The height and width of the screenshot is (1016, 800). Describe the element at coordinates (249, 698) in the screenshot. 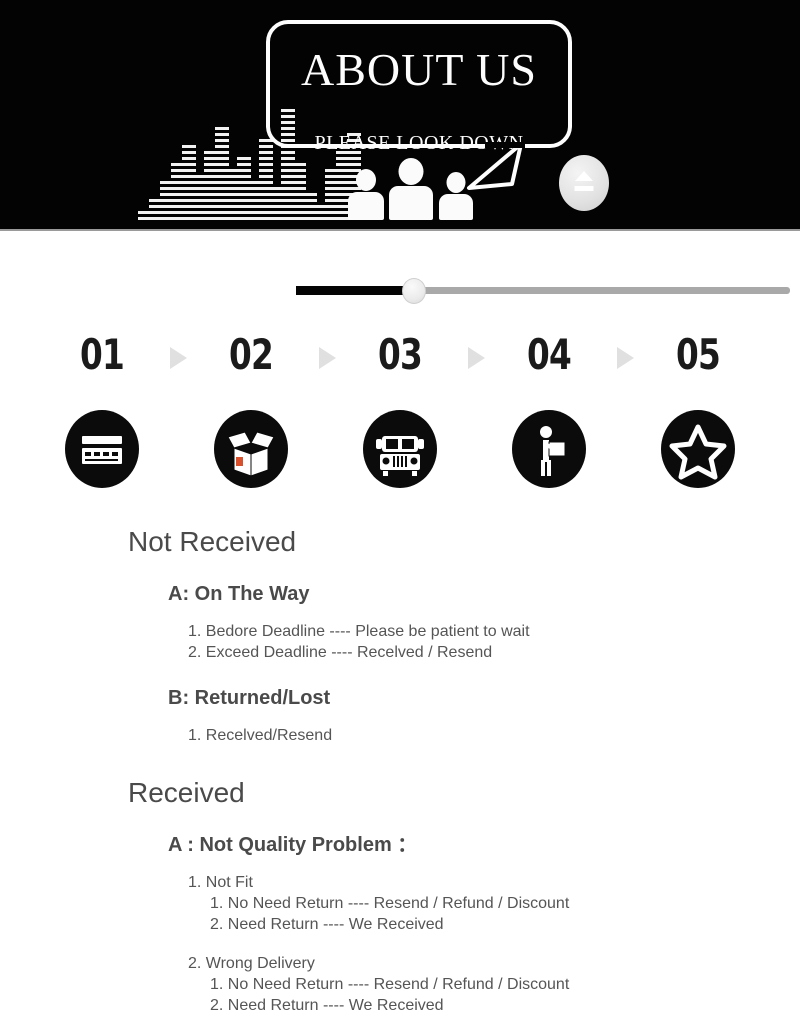

I see `group-label: B: Returned/Lost` at that location.